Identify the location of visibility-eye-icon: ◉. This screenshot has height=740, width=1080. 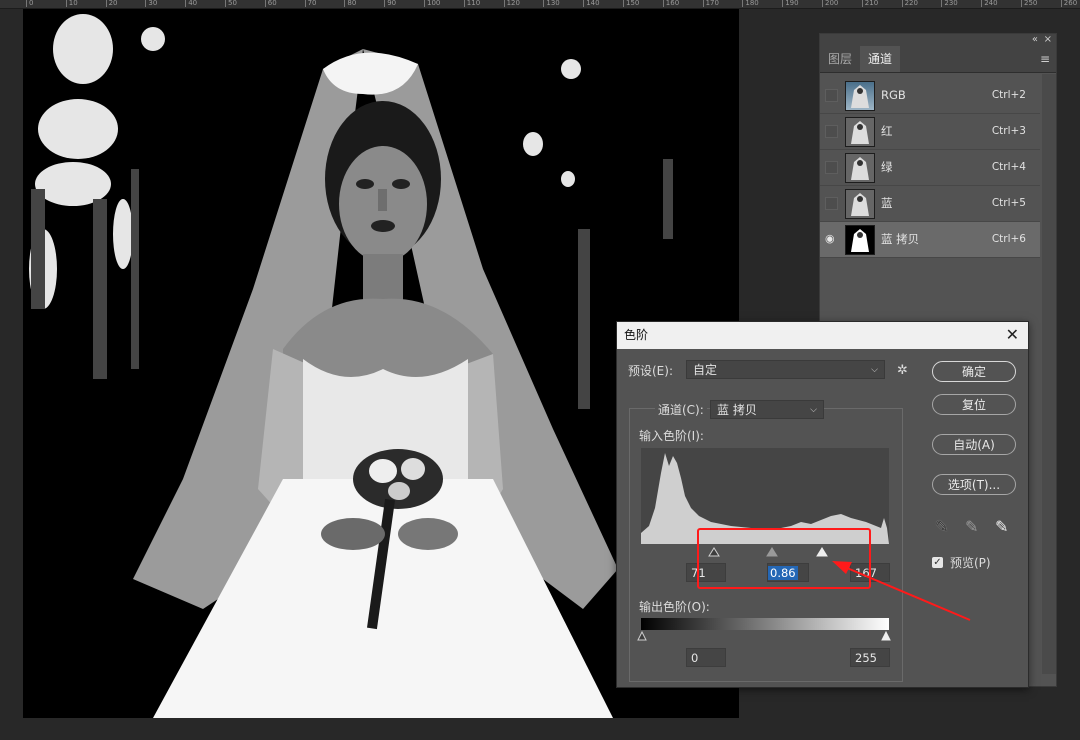
(830, 238).